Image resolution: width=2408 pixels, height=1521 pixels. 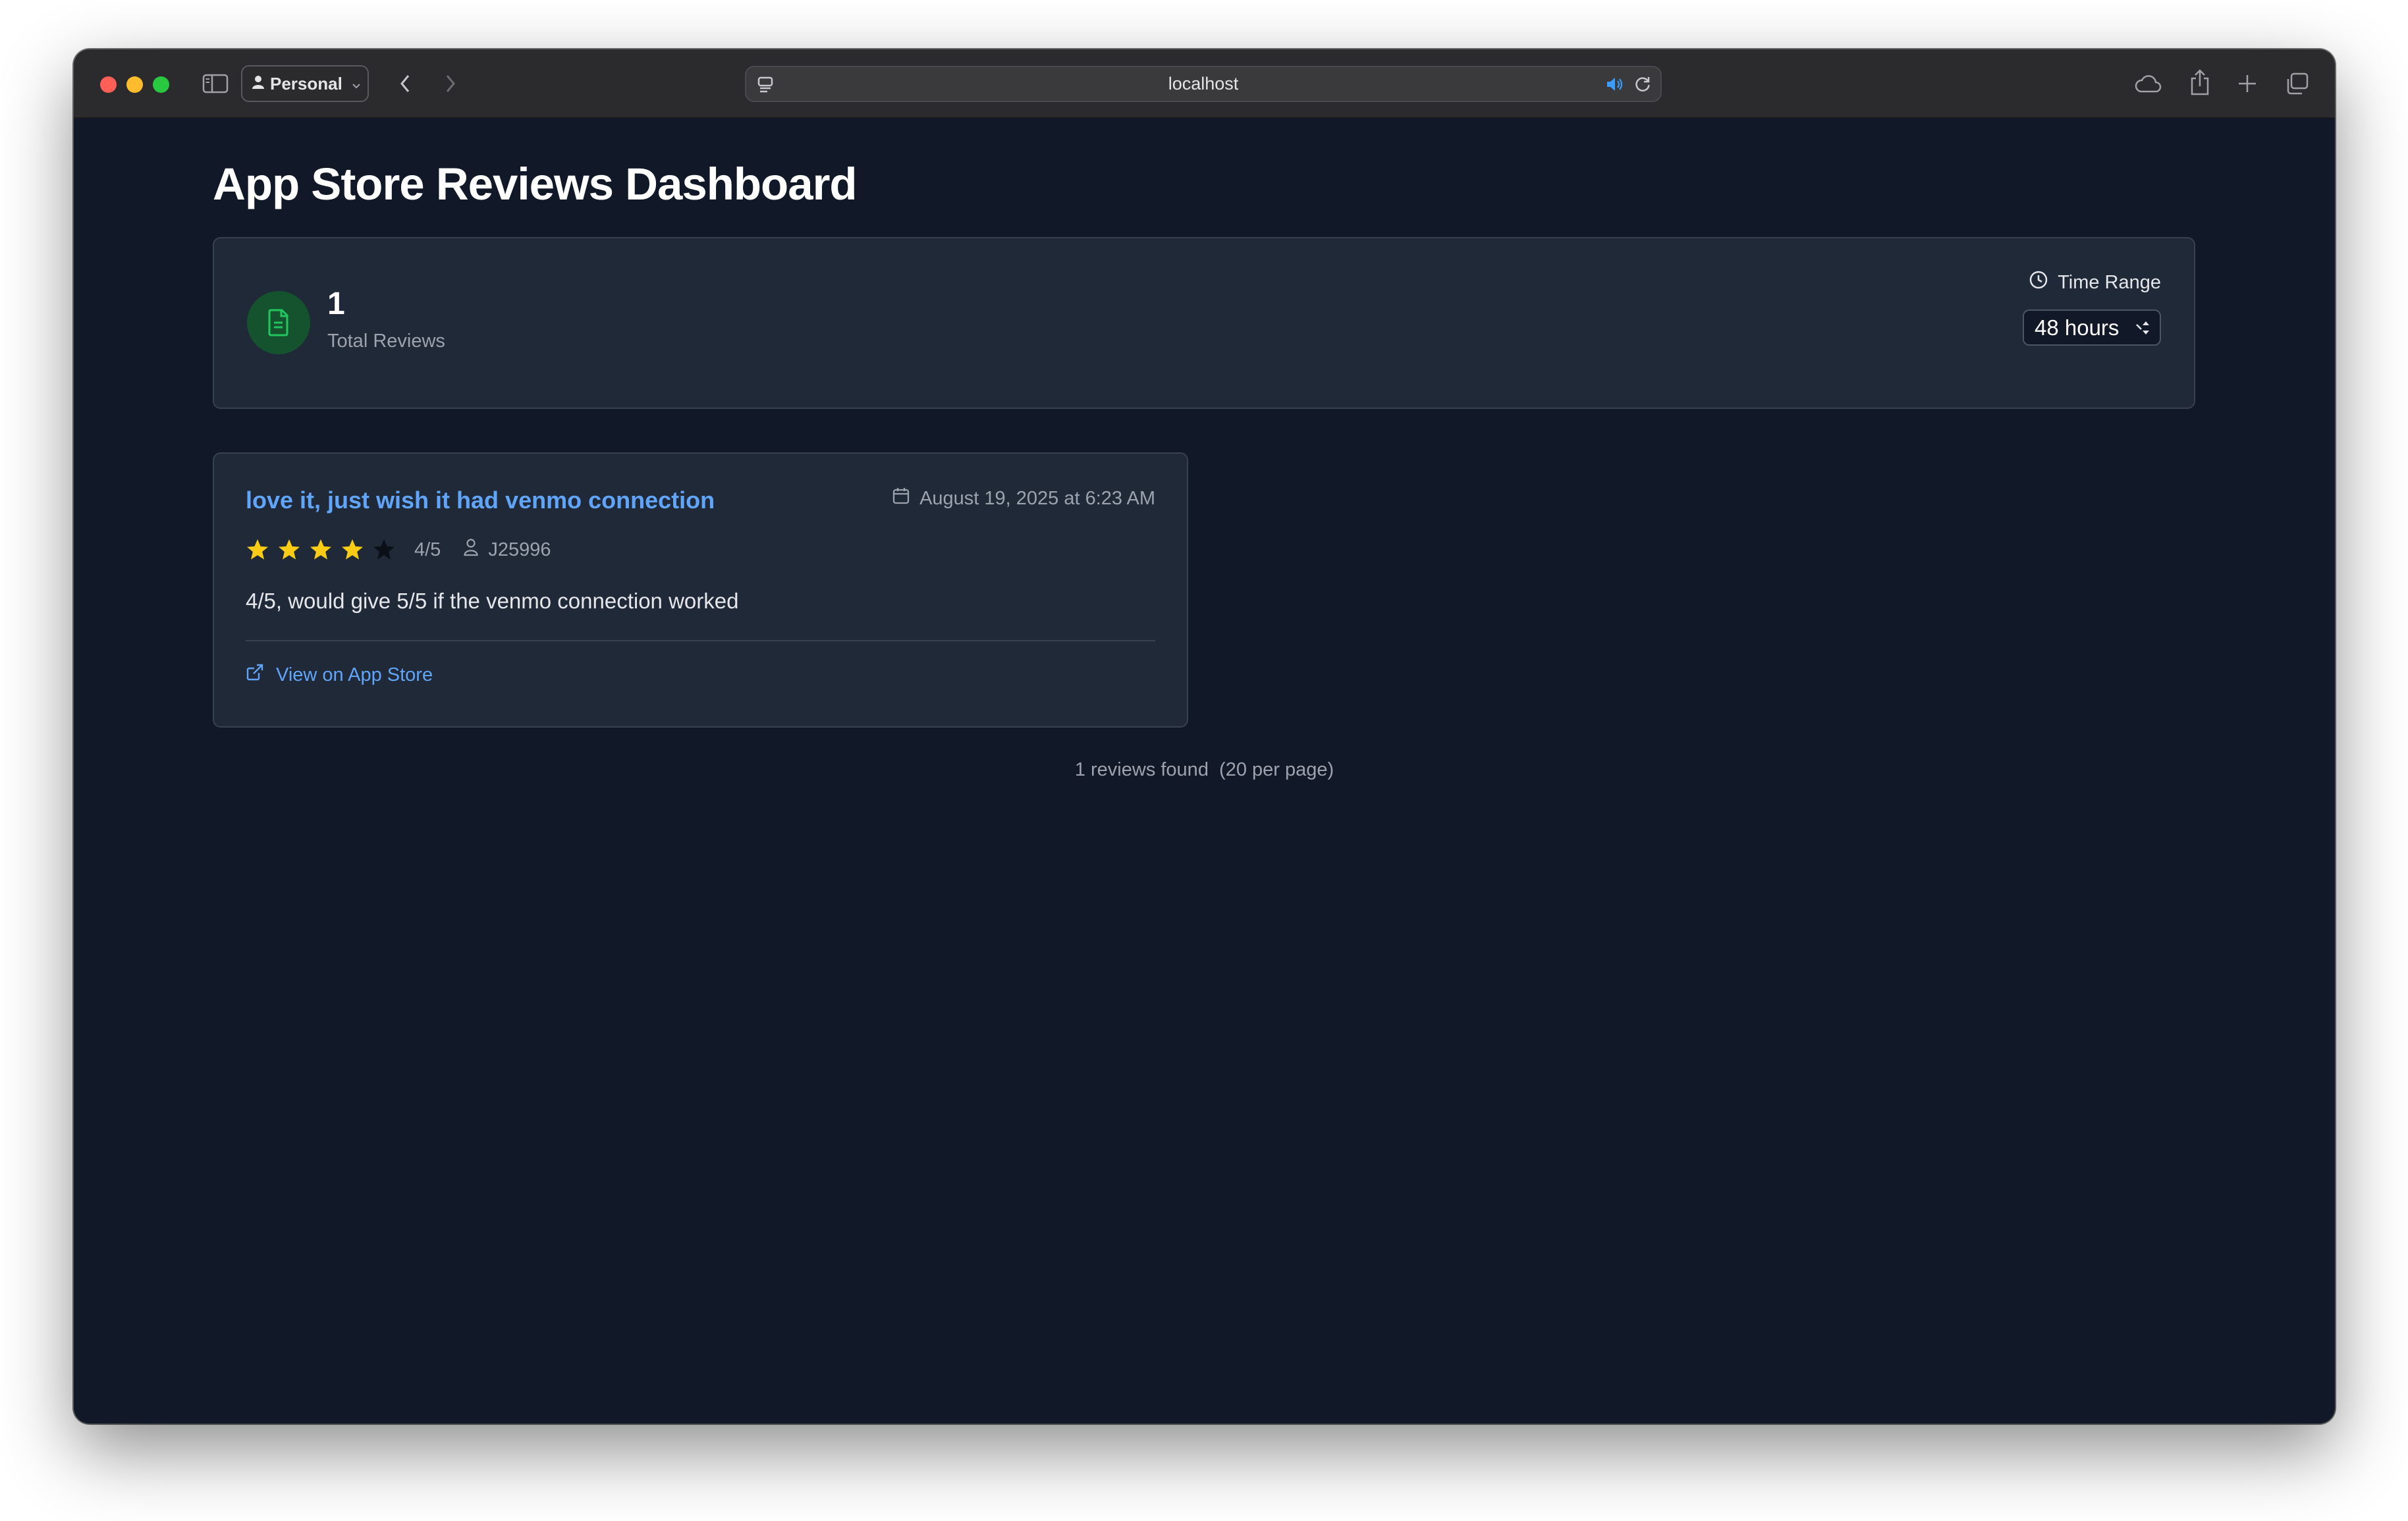 What do you see at coordinates (471, 550) in the screenshot?
I see `user-icon` at bounding box center [471, 550].